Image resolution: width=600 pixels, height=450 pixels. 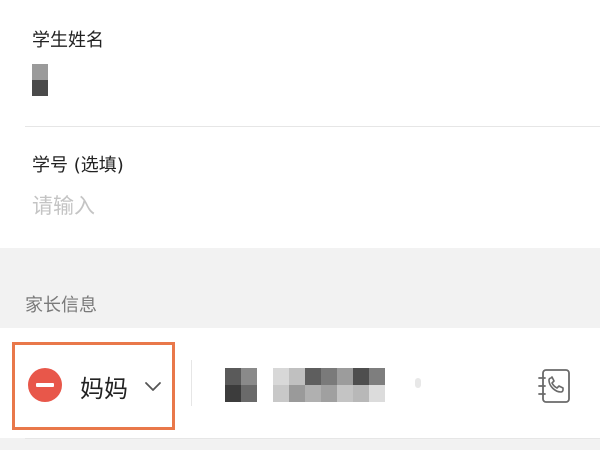 What do you see at coordinates (78, 165) in the screenshot?
I see `student-id-label: 学号 (选填)` at bounding box center [78, 165].